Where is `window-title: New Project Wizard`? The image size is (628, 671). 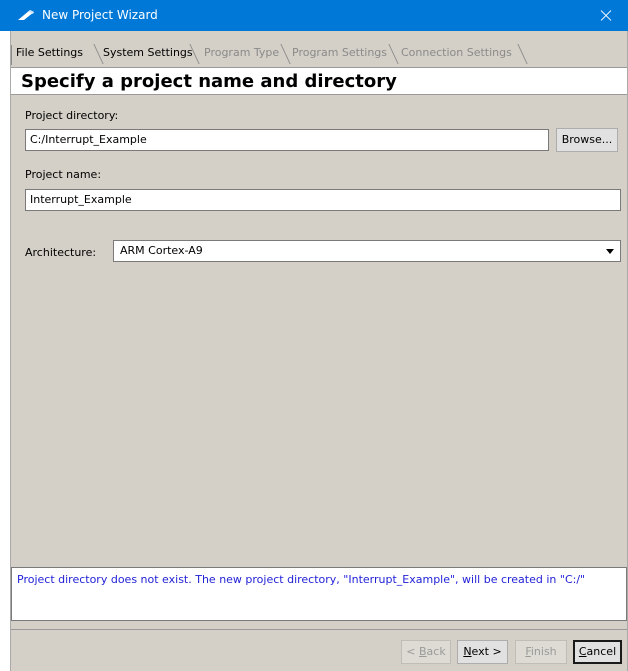
window-title: New Project Wizard is located at coordinates (100, 15).